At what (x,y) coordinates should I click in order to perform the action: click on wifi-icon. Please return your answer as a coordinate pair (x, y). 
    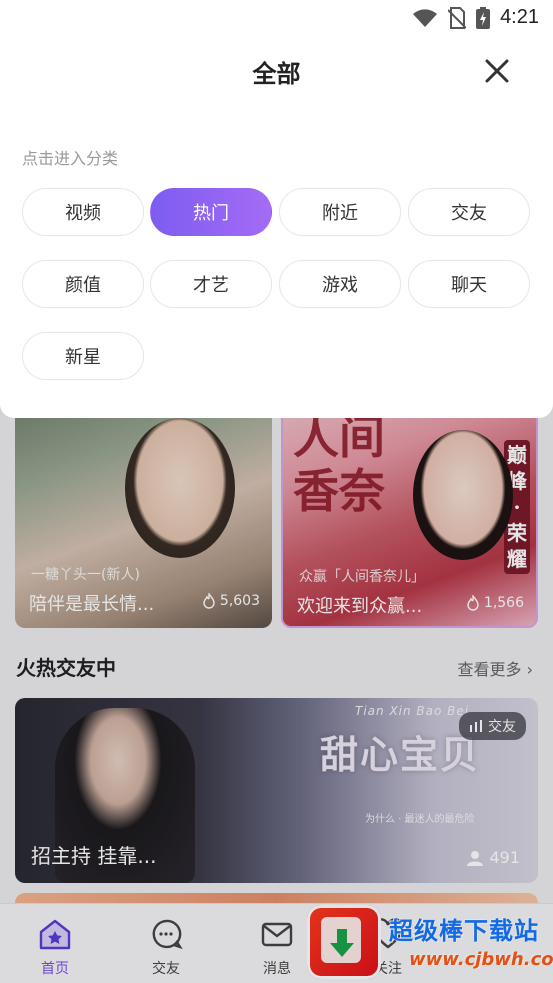
    Looking at the image, I should click on (425, 17).